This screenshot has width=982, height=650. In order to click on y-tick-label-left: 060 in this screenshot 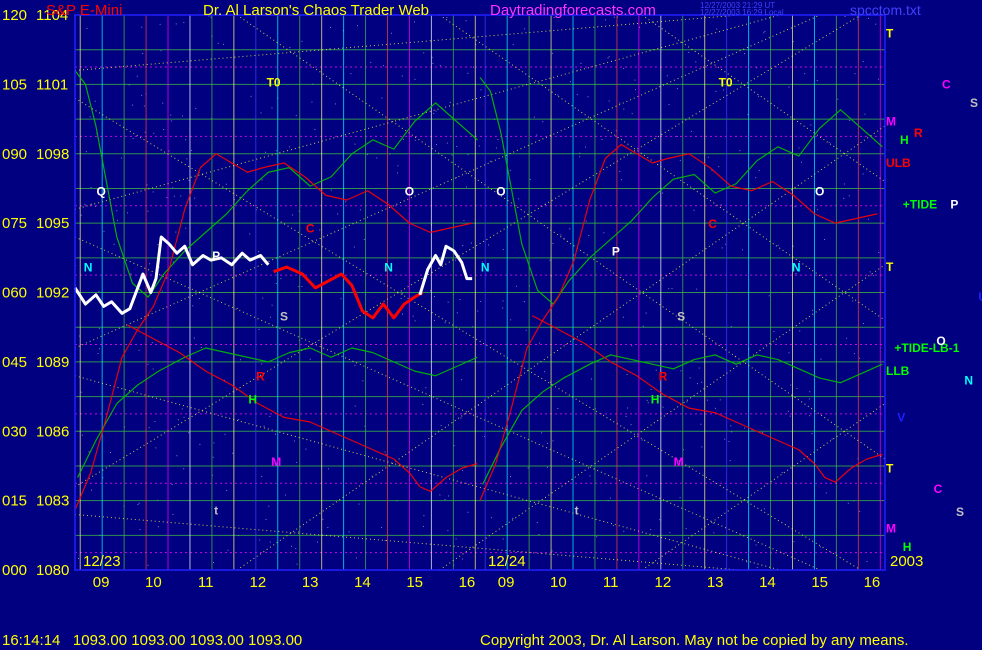, I will do `click(14, 293)`.